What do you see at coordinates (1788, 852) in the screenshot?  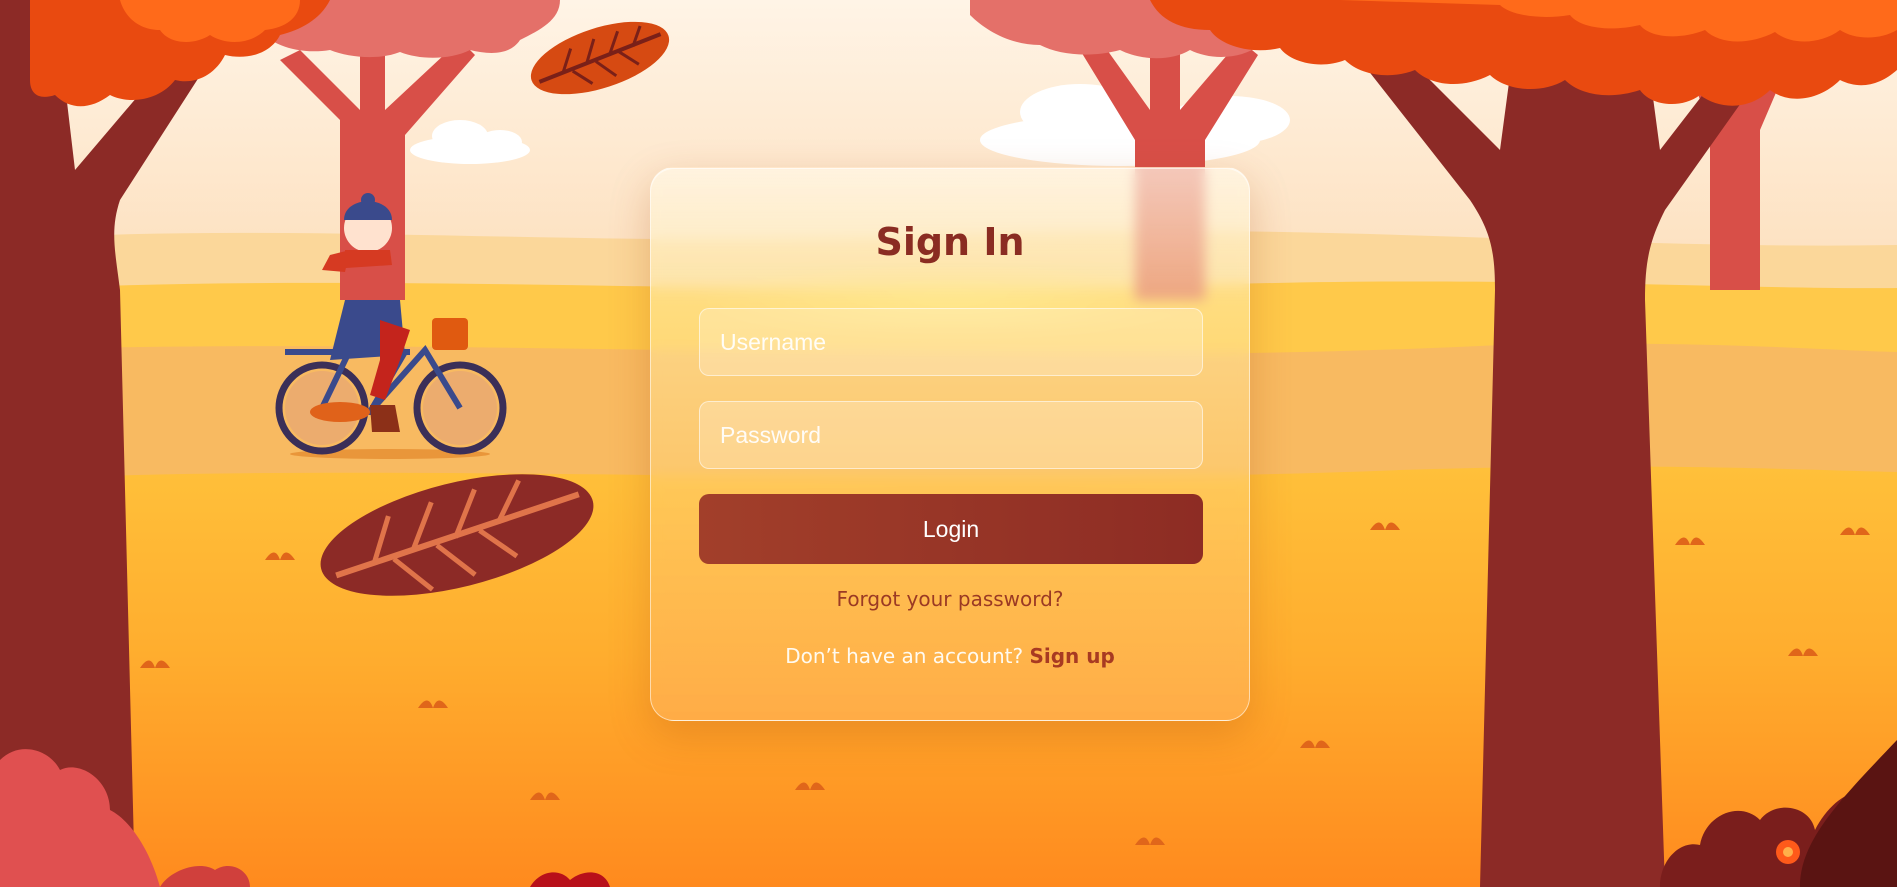 I see `flower-icon` at bounding box center [1788, 852].